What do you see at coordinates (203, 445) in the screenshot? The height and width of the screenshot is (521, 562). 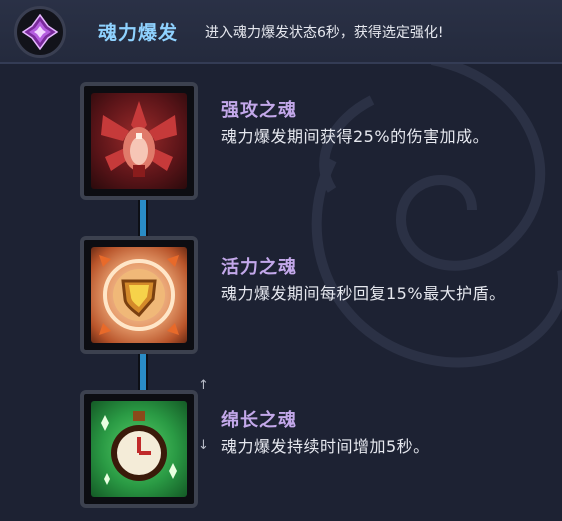 I see `scroll-down-icon: ↓` at bounding box center [203, 445].